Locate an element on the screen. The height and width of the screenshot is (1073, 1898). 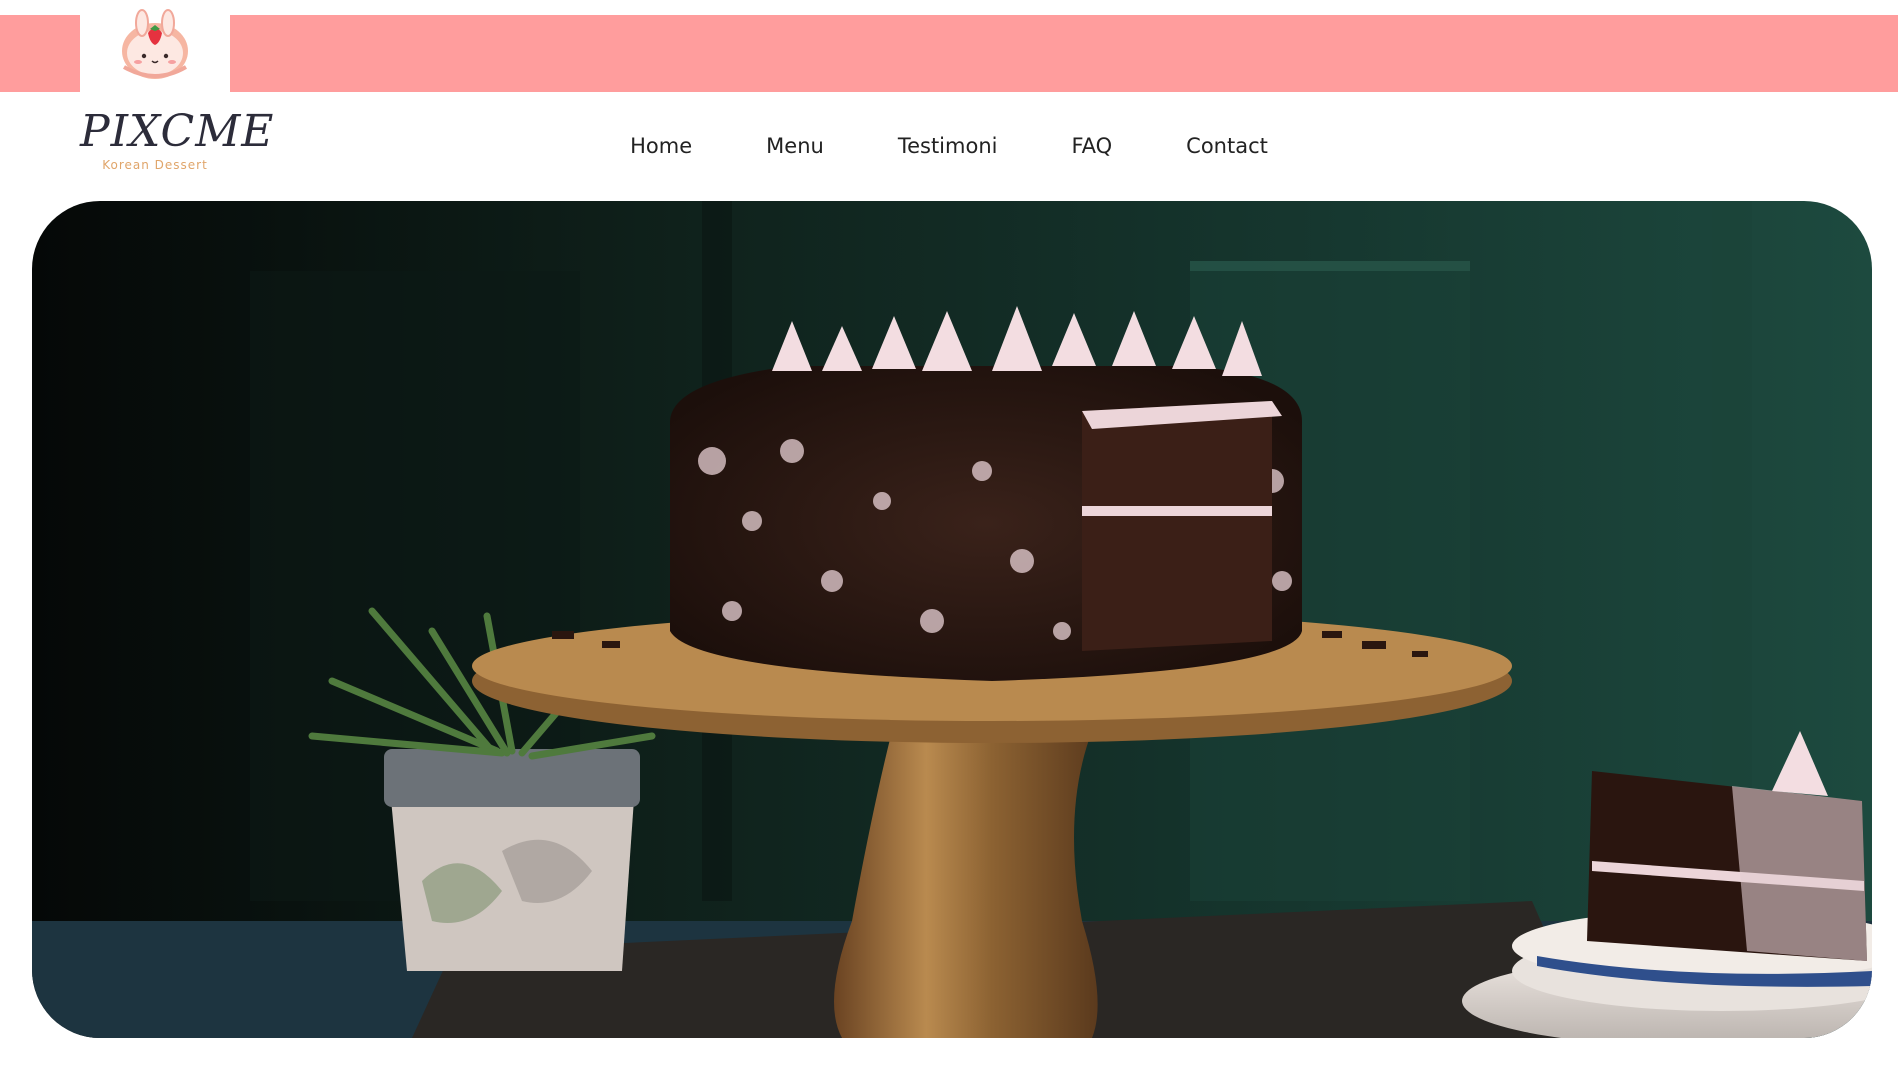
bunny-strawberry-icon is located at coordinates (155, 44).